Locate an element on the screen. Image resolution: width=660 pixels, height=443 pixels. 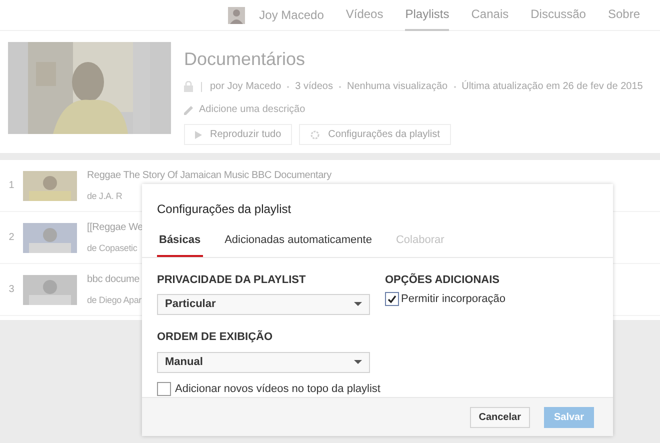
video-index: 3 is located at coordinates (12, 290).